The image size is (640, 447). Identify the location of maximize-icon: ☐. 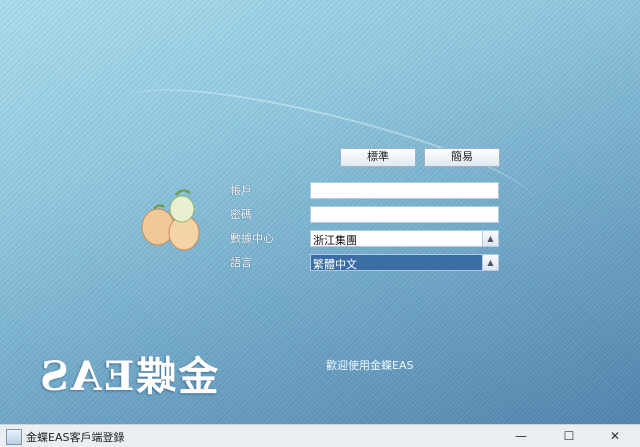
(569, 436).